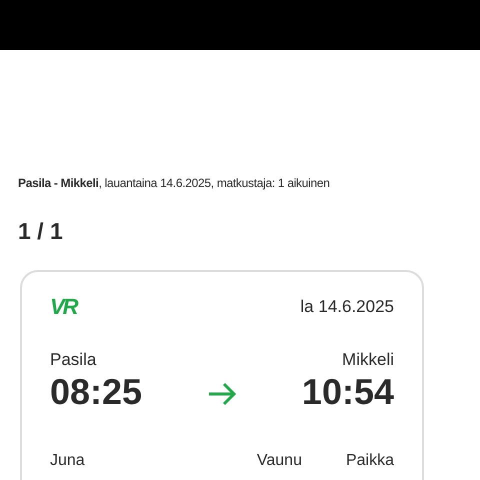  I want to click on ticket-counter: 1 / 1, so click(41, 231).